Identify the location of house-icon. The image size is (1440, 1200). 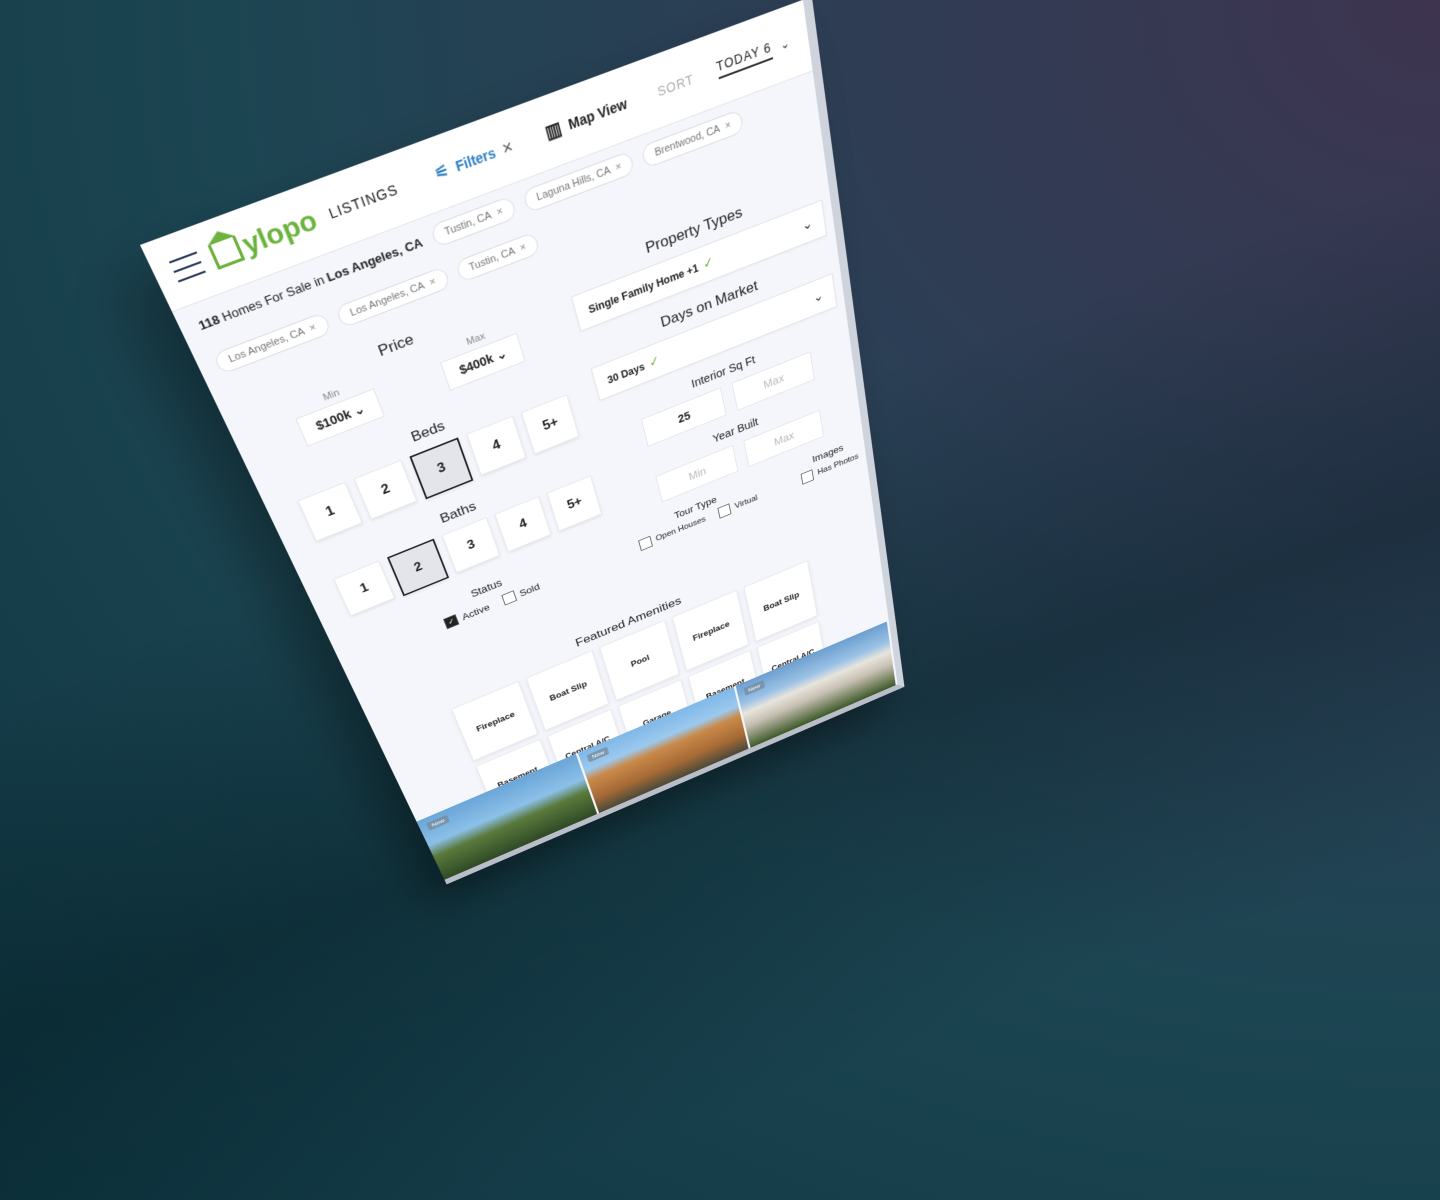
(226, 252).